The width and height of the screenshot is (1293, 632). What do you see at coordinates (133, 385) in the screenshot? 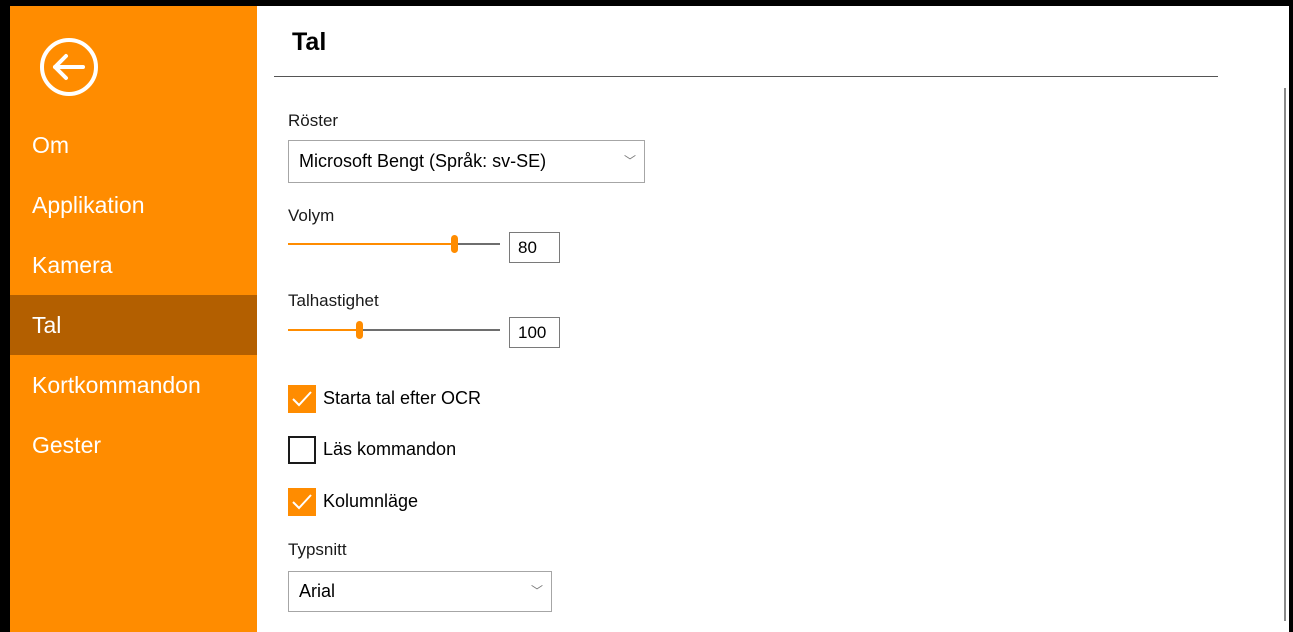
I see `sidebar-item-kortkommandon: Kortkommandon` at bounding box center [133, 385].